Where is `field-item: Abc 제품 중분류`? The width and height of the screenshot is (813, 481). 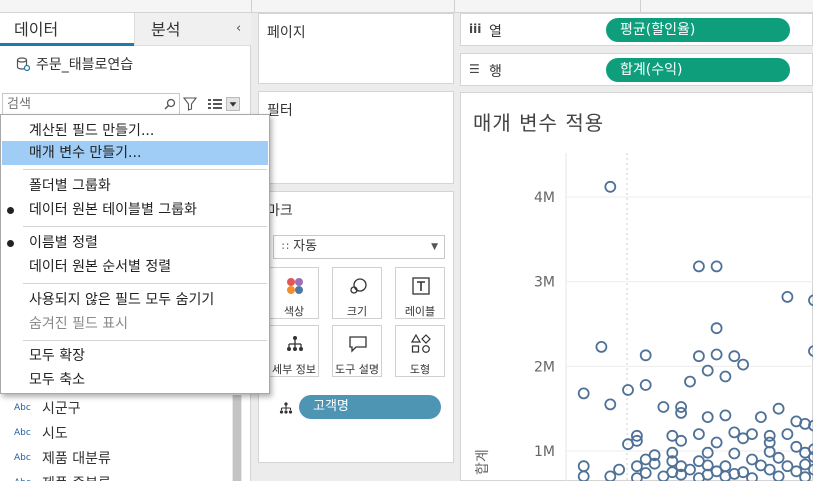
field-item: Abc 제품 중분류 is located at coordinates (116, 475).